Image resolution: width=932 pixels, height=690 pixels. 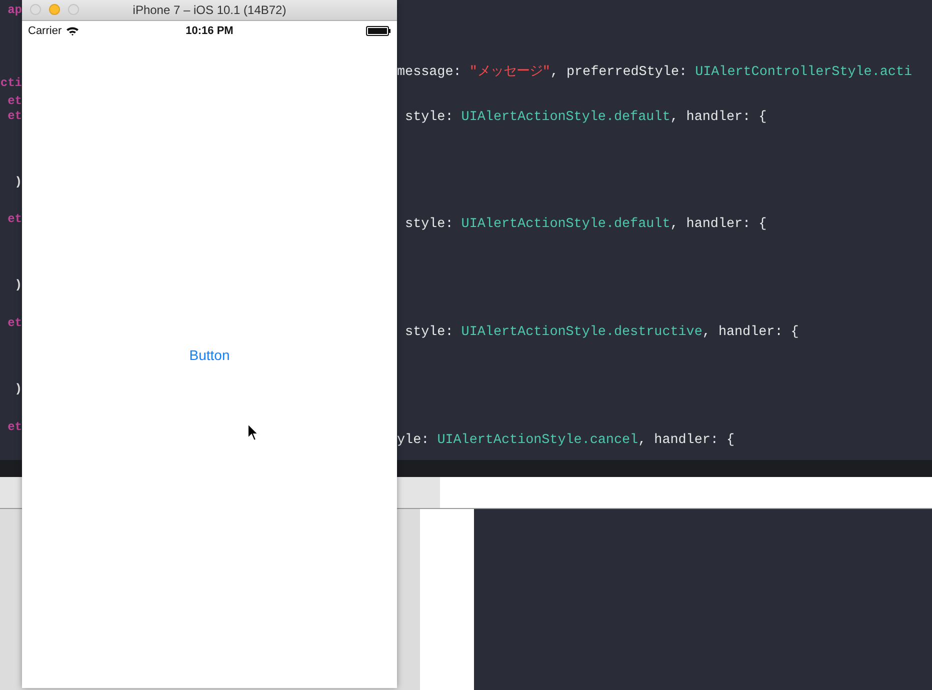 I want to click on status-time: 10:16 PM, so click(x=210, y=31).